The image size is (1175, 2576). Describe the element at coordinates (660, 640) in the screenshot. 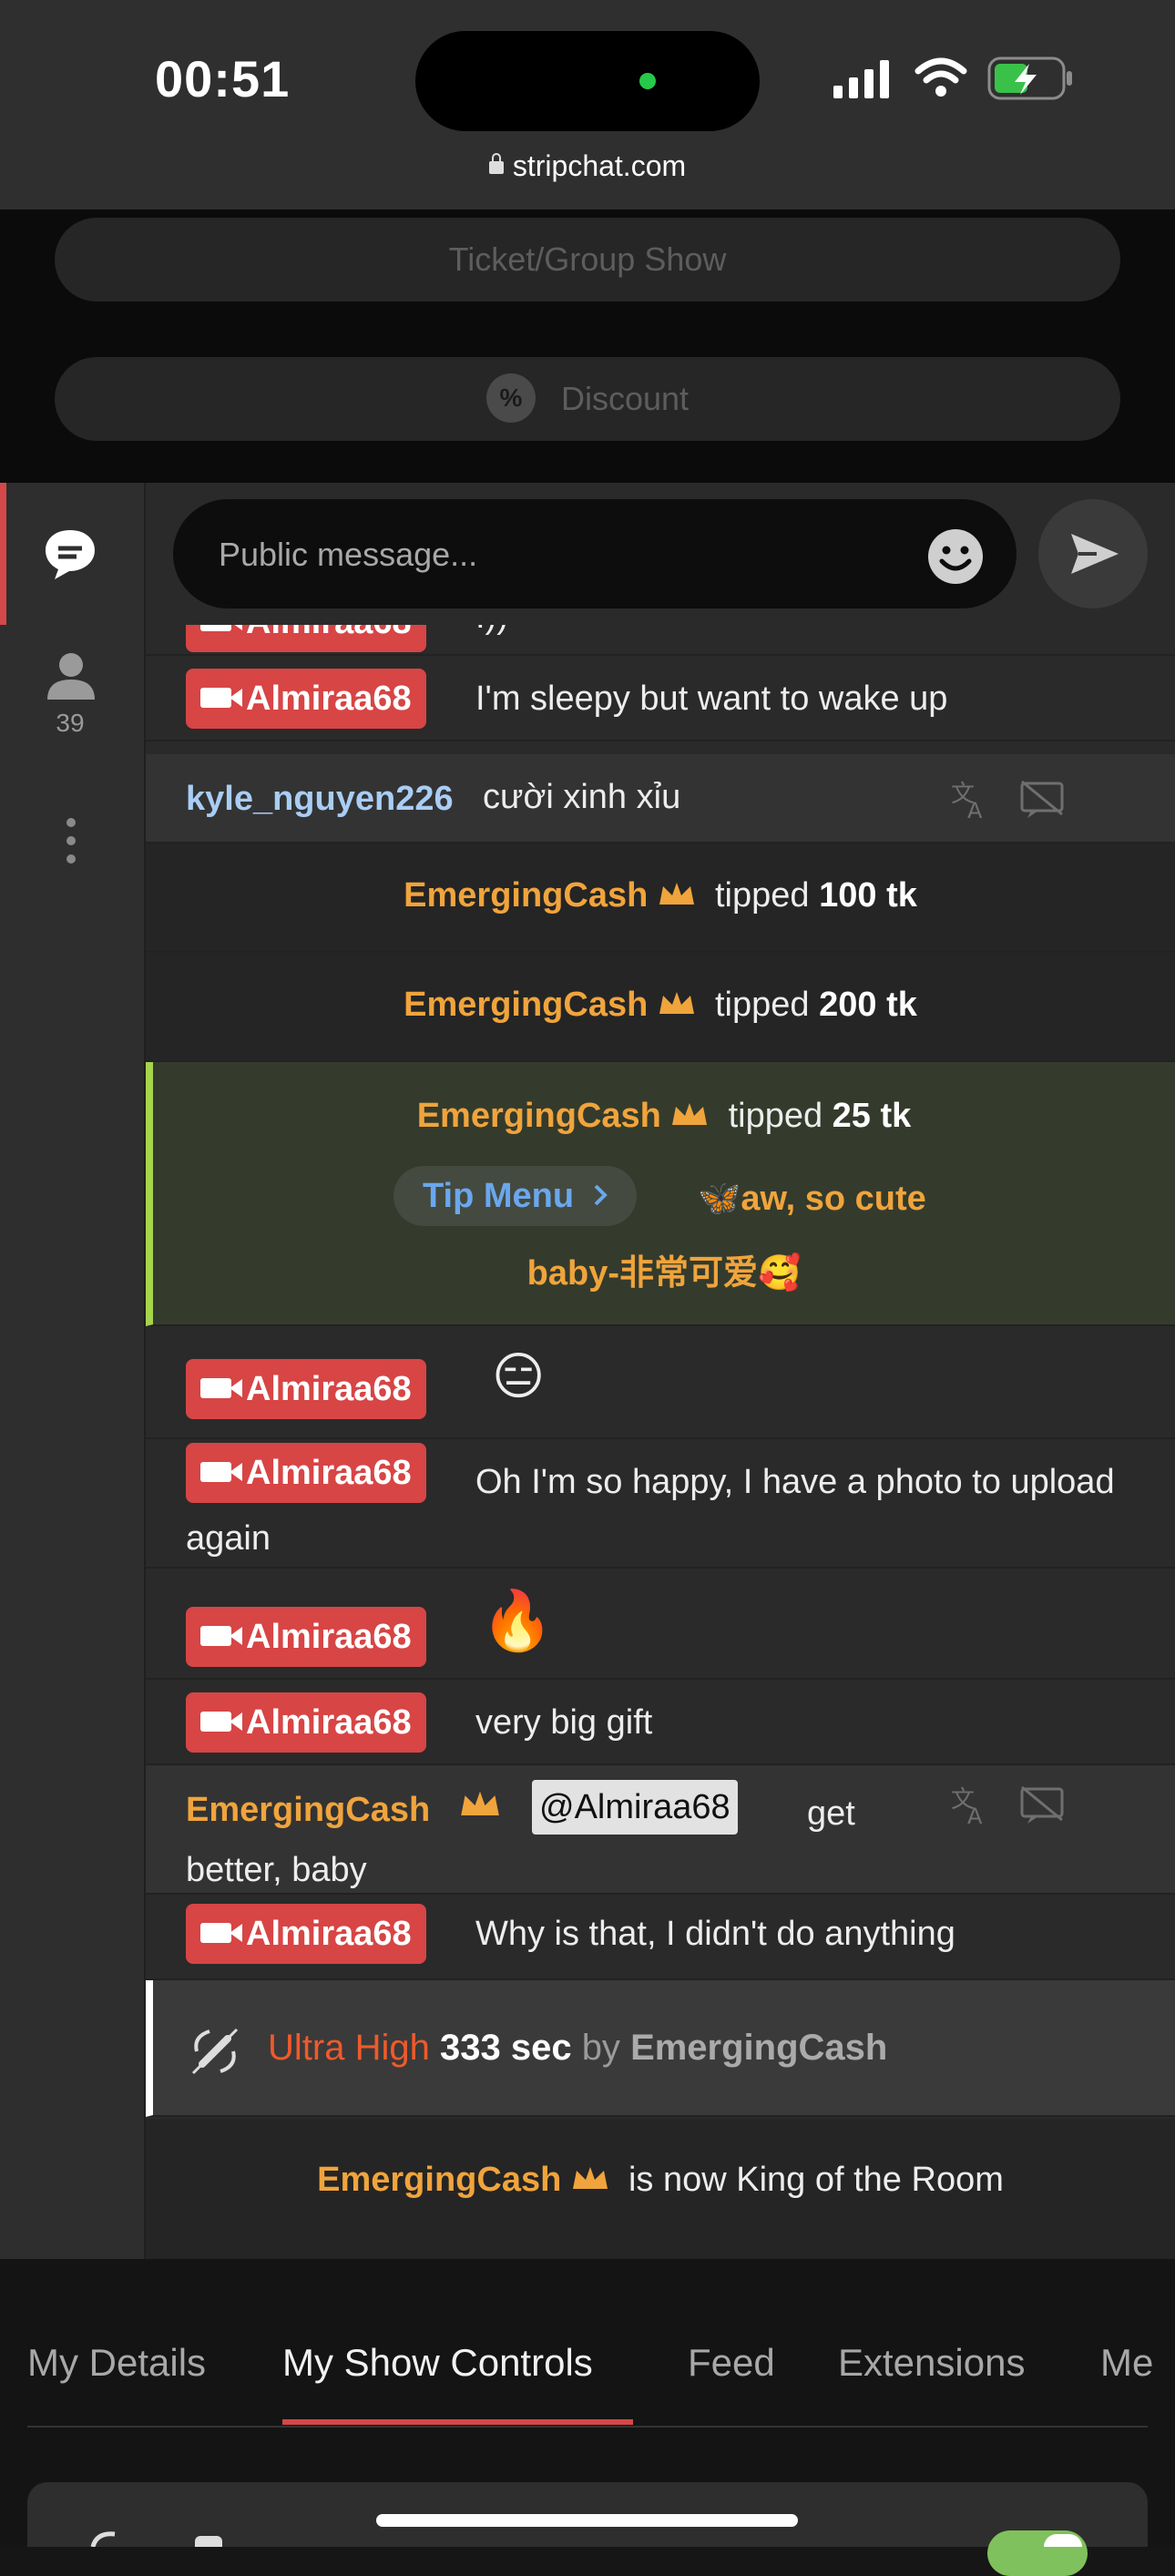

I see `chat-message: Almiraa68 .))` at that location.